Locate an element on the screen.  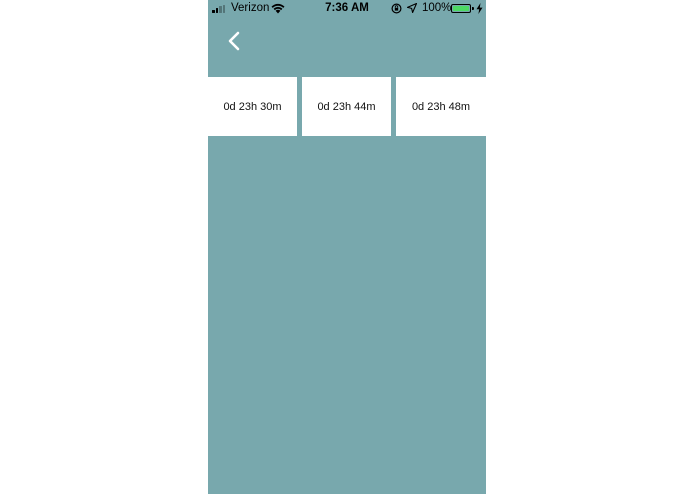
battery-fill is located at coordinates (461, 8).